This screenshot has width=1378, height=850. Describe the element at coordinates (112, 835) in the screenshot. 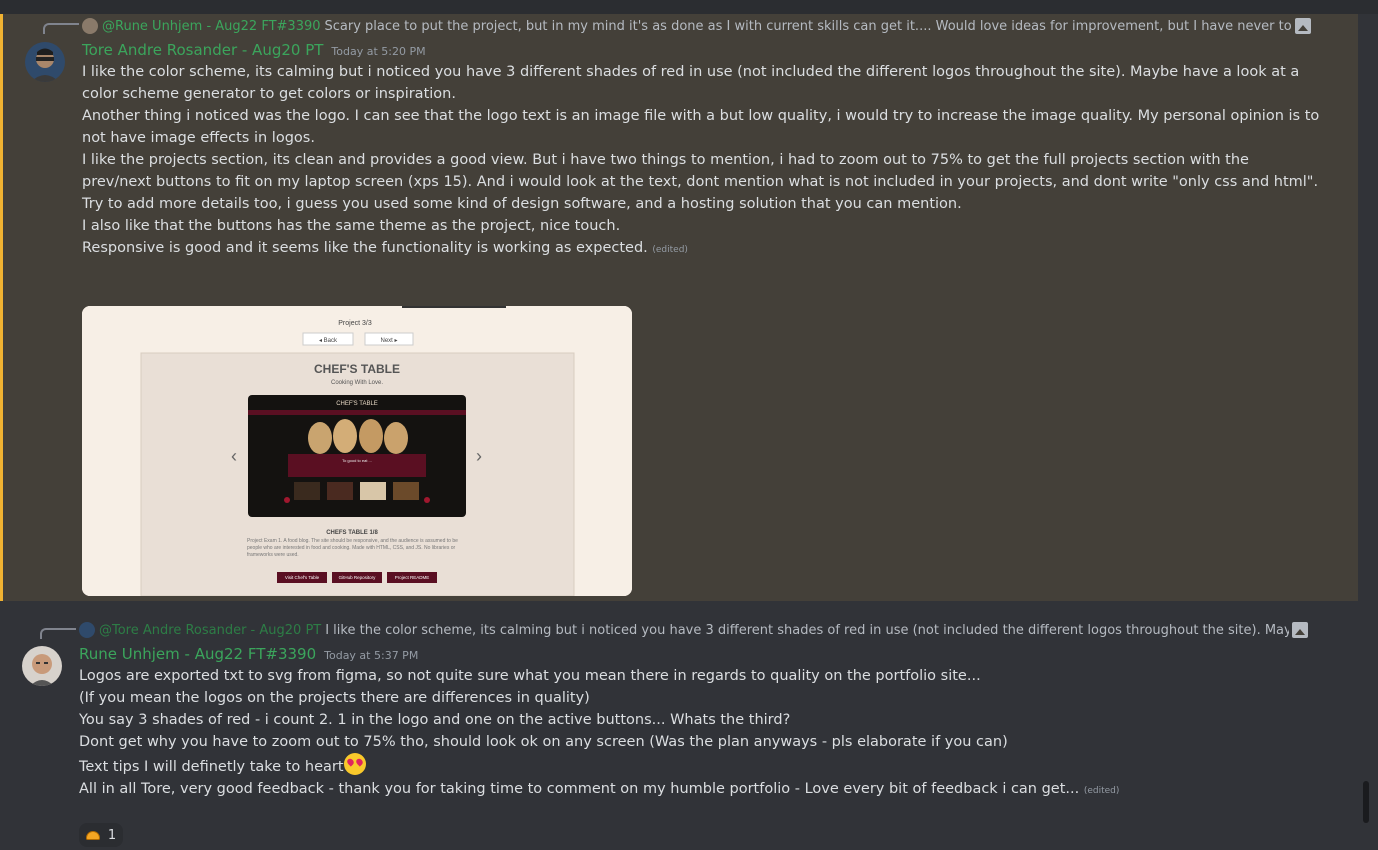

I see `reaction-count: 1` at that location.